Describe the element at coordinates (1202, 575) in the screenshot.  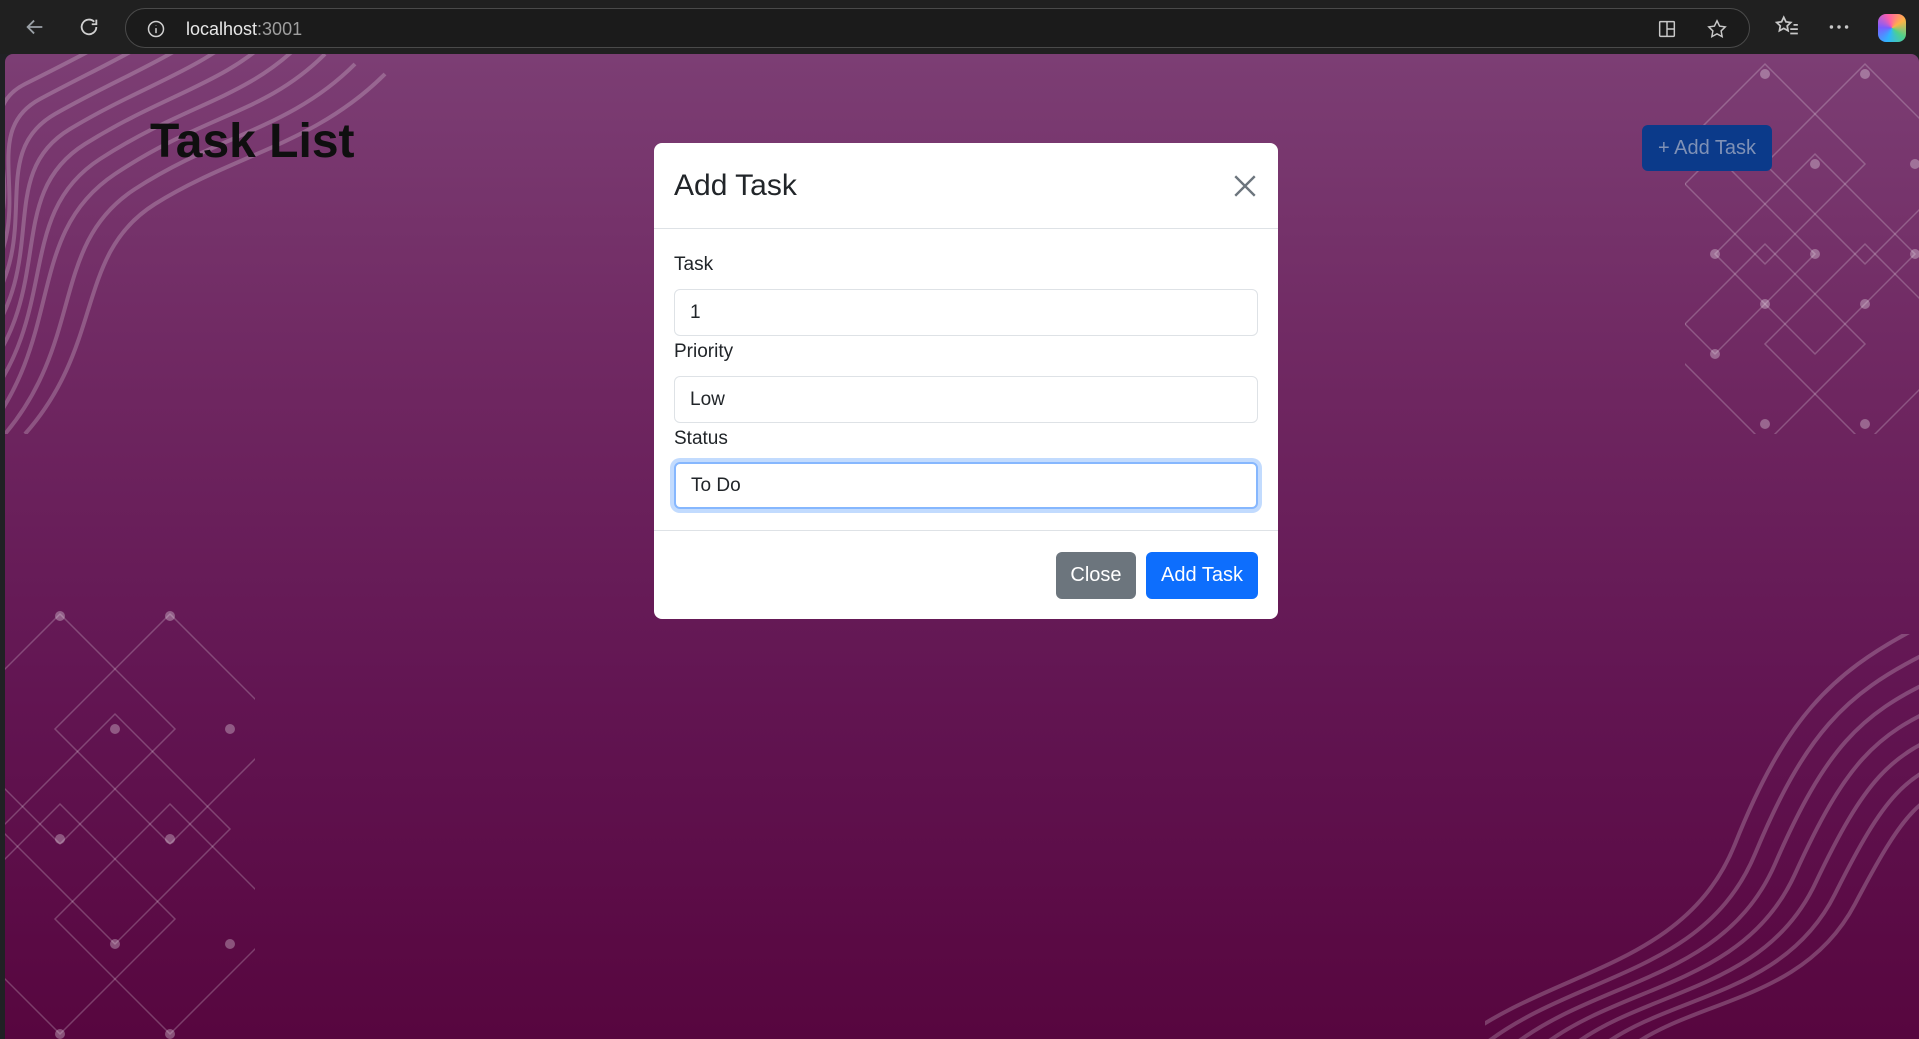
I see `submit-add-task-button: Add Task` at that location.